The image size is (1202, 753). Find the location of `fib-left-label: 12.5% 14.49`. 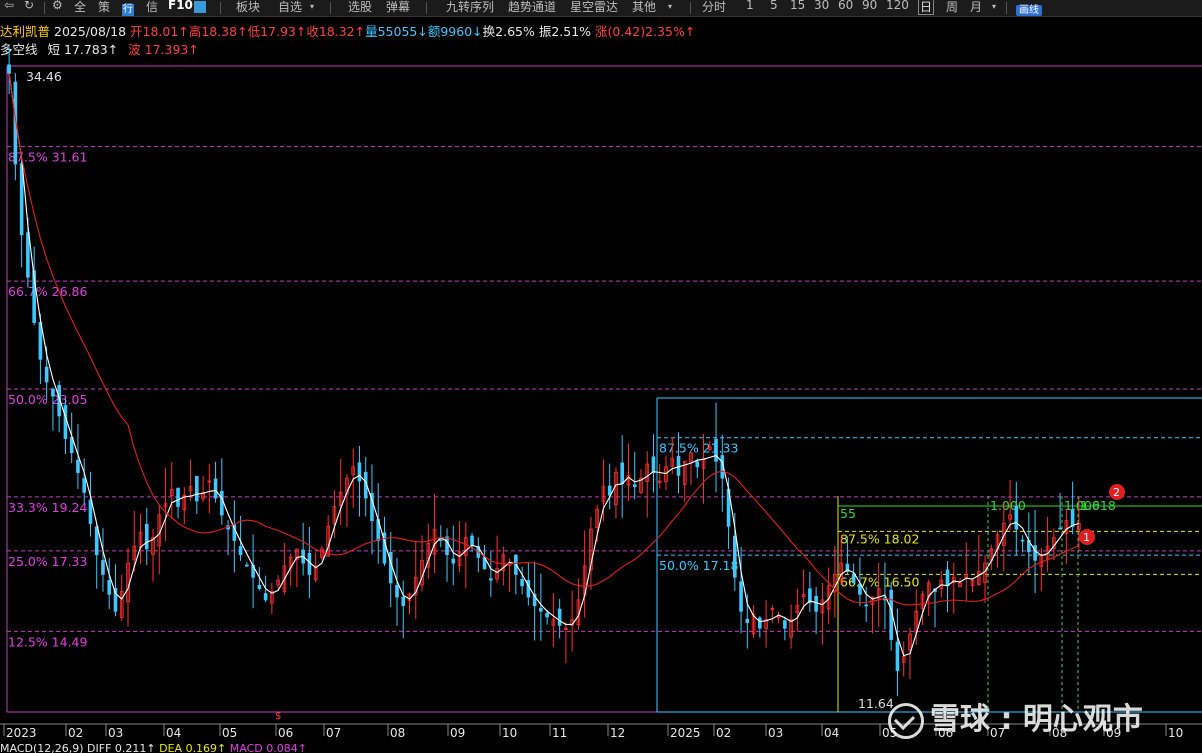

fib-left-label: 12.5% 14.49 is located at coordinates (48, 641).